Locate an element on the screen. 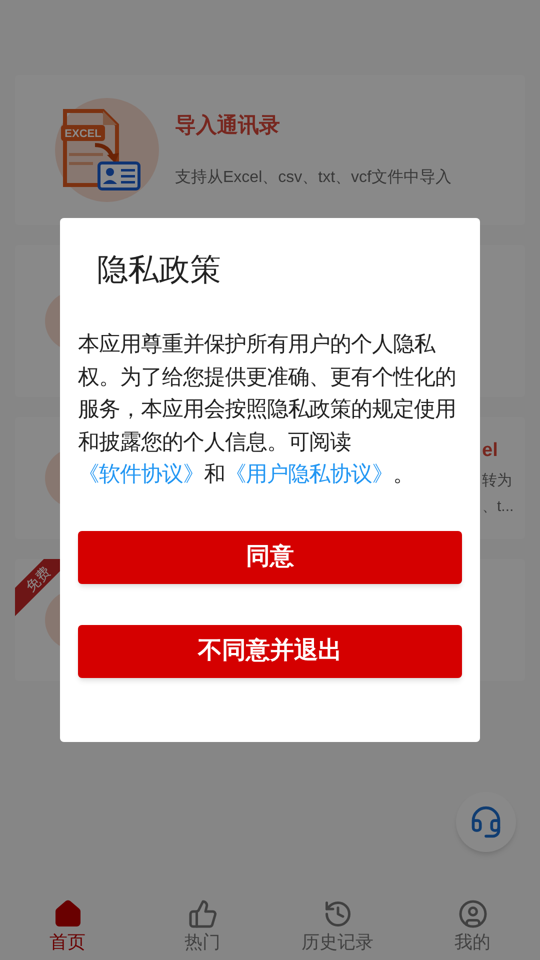 This screenshot has width=540, height=960. card-title: el is located at coordinates (490, 451).